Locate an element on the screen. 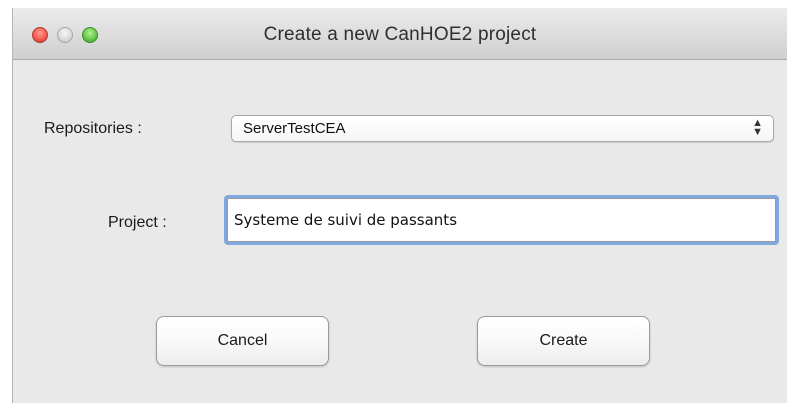 The height and width of the screenshot is (403, 787). window-title: Create a new CanHOE2 project is located at coordinates (400, 34).